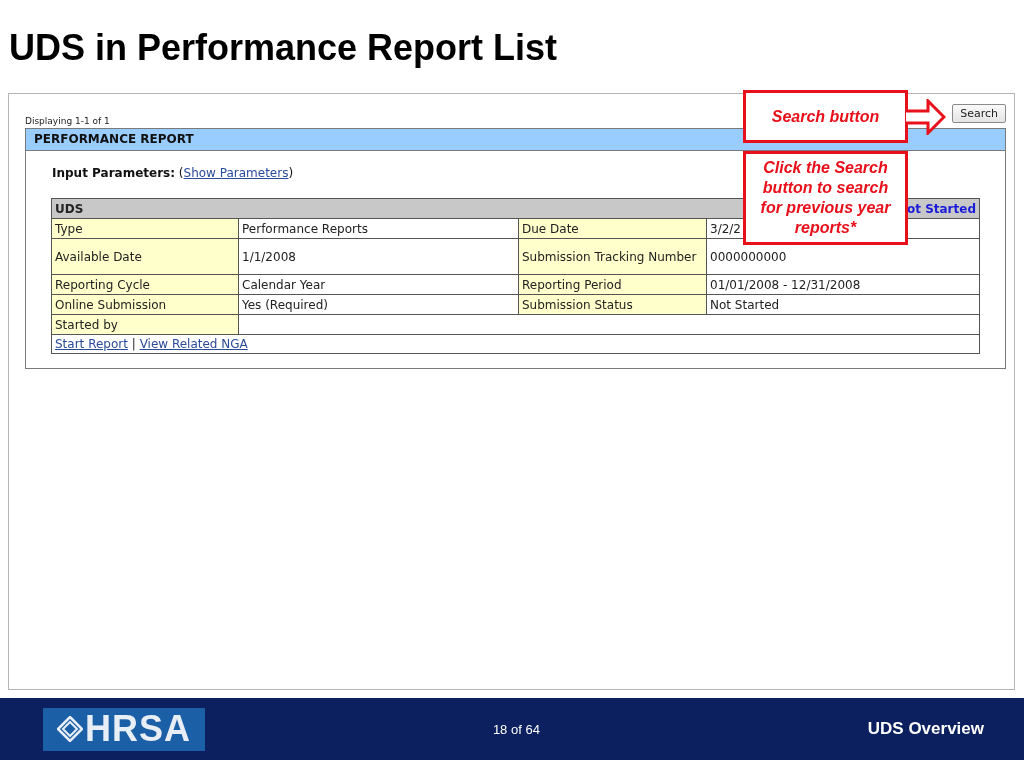 The image size is (1024, 768). What do you see at coordinates (825, 198) in the screenshot?
I see `callout-box: Click the Search button to search for previous year reports*` at bounding box center [825, 198].